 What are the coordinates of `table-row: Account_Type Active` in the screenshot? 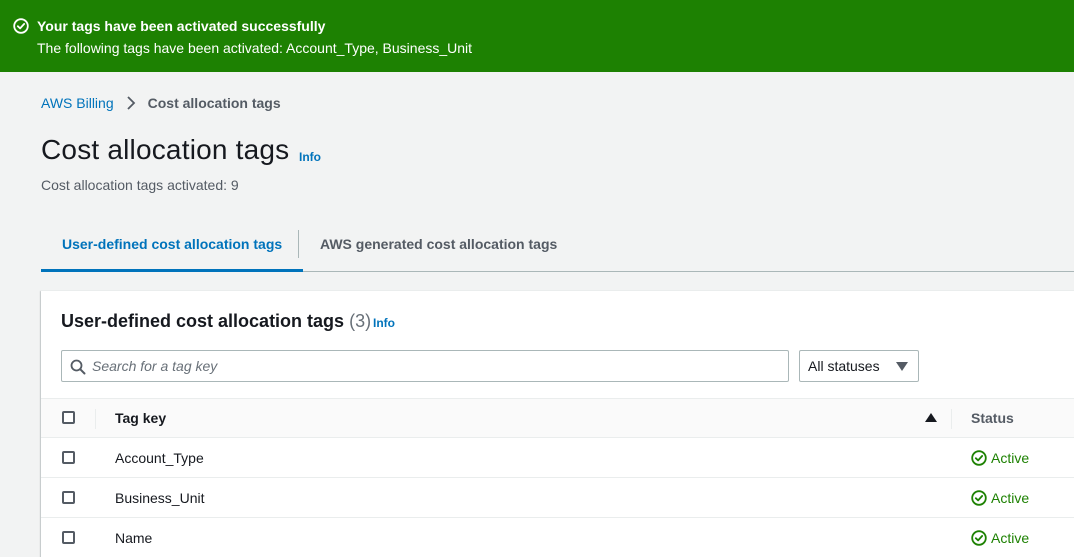 It's located at (557, 458).